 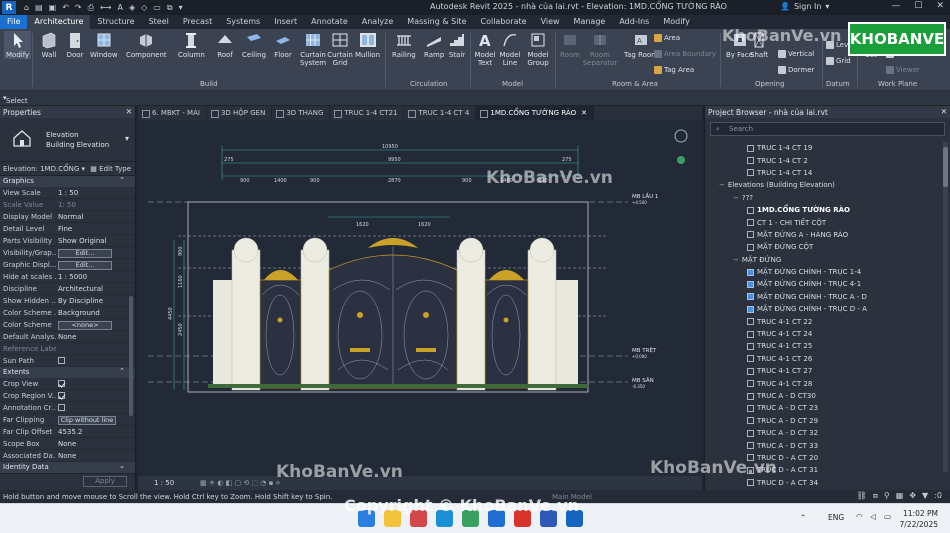 What do you see at coordinates (825, 160) in the screenshot?
I see `browser-item: TRUC 1-4 CT 2` at bounding box center [825, 160].